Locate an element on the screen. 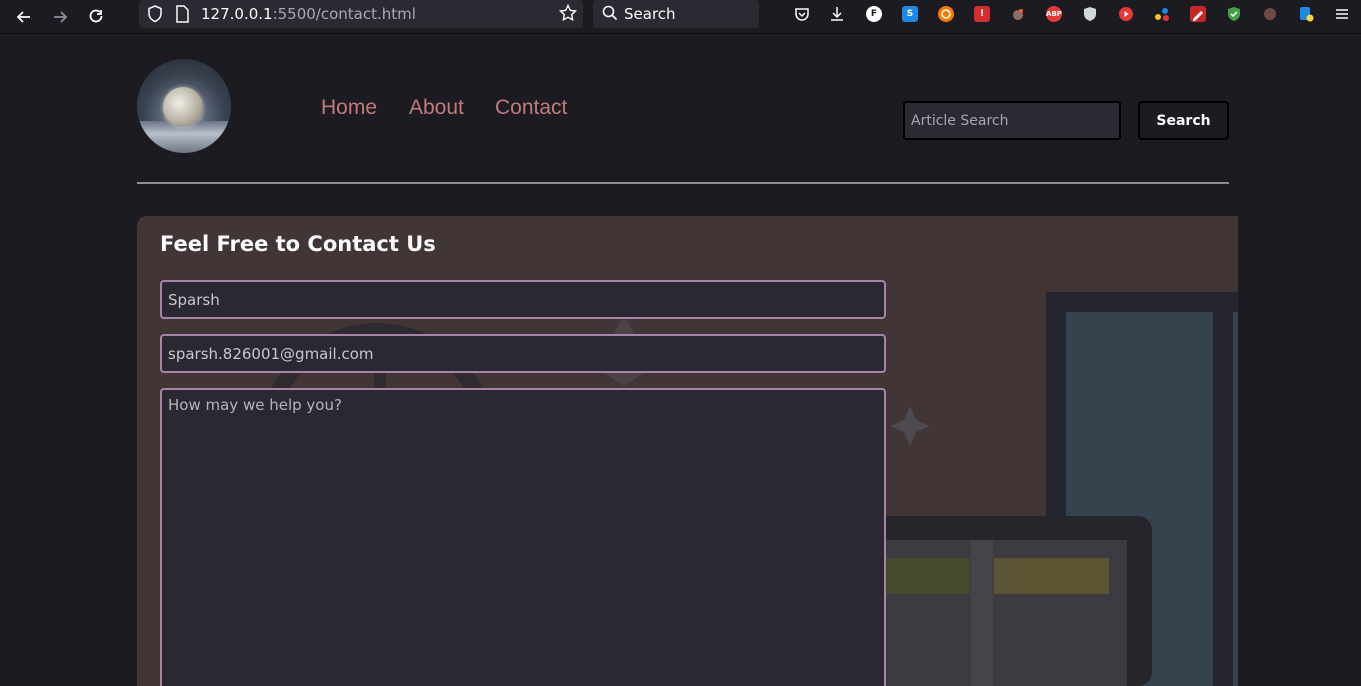 The image size is (1361, 686). adblock-icon: ABP is located at coordinates (1054, 14).